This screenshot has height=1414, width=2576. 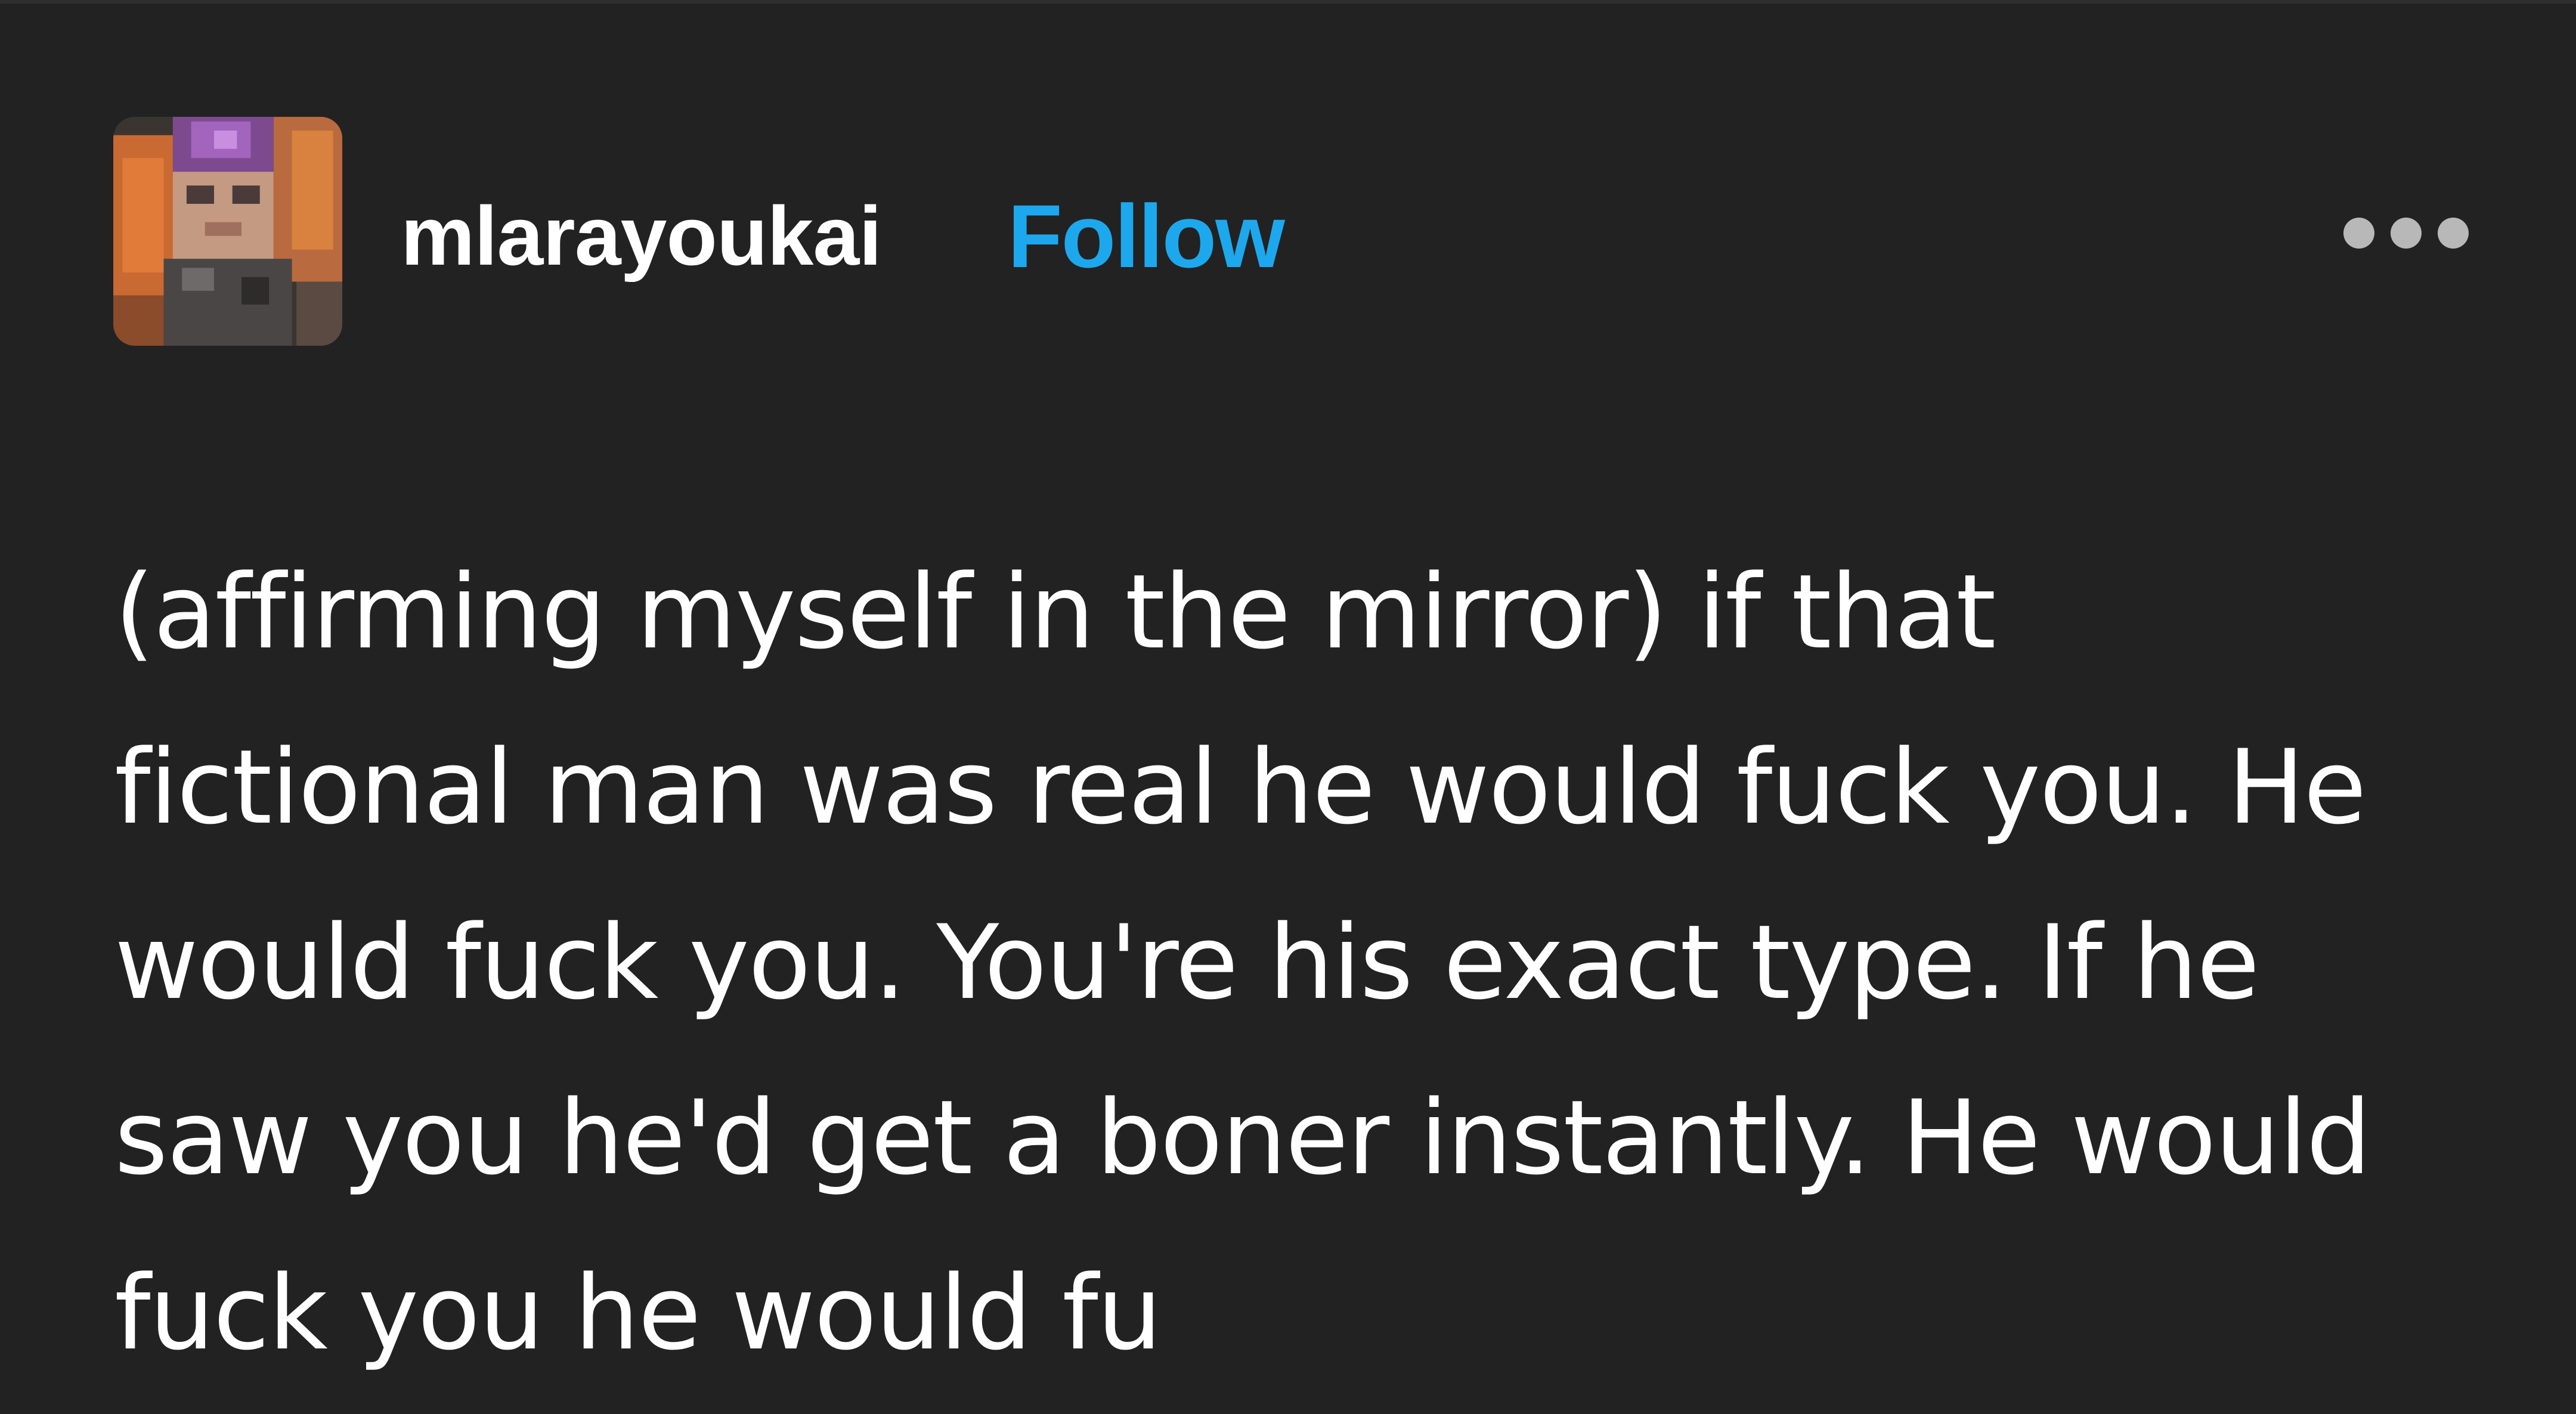 I want to click on avatar, so click(x=228, y=231).